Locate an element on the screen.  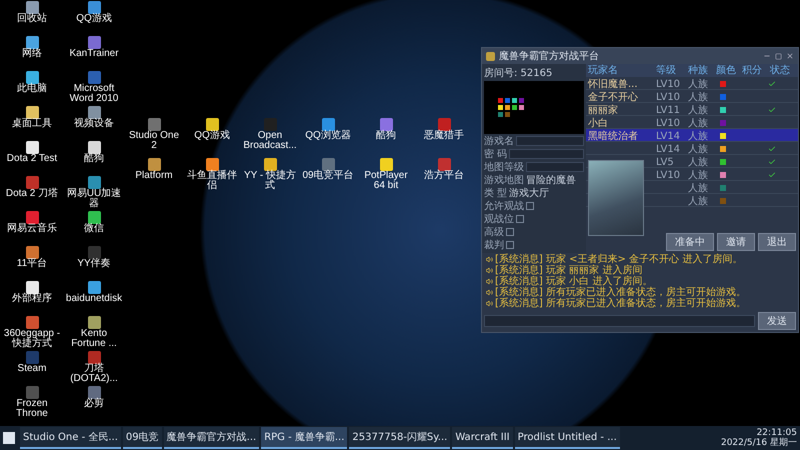
column-header: 等级 is located at coordinates (666, 70).